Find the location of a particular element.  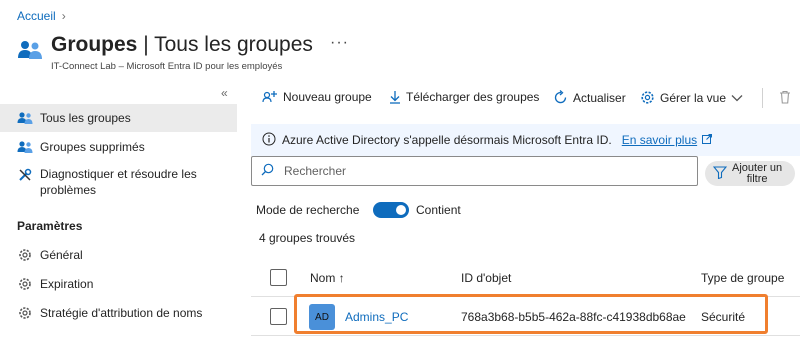

page-title-sep: | is located at coordinates (146, 44).